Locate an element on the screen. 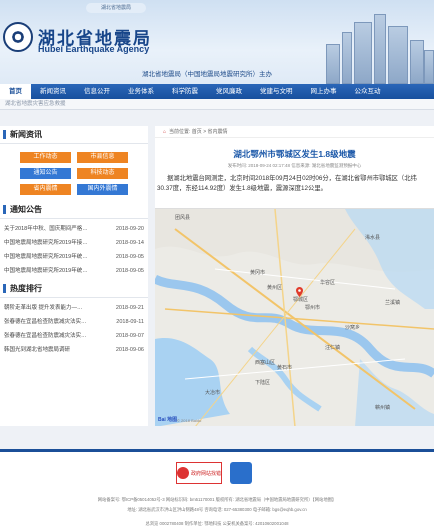  nav-news: 新闻资讯 is located at coordinates (53, 91).